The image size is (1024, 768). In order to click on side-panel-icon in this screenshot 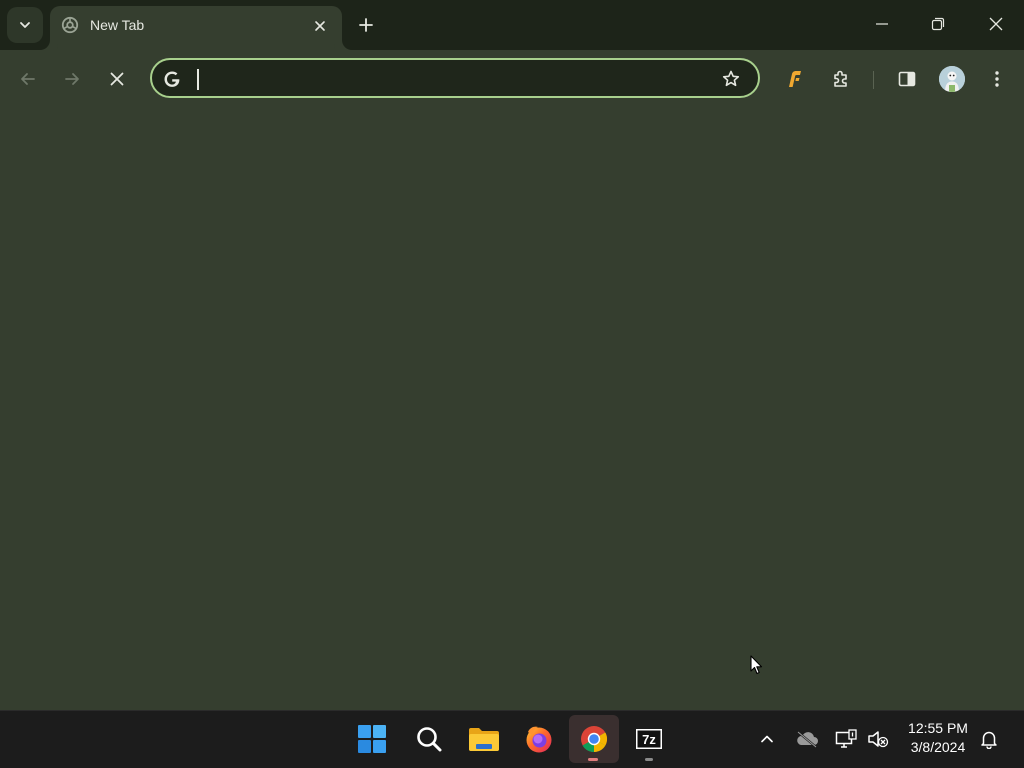, I will do `click(907, 79)`.